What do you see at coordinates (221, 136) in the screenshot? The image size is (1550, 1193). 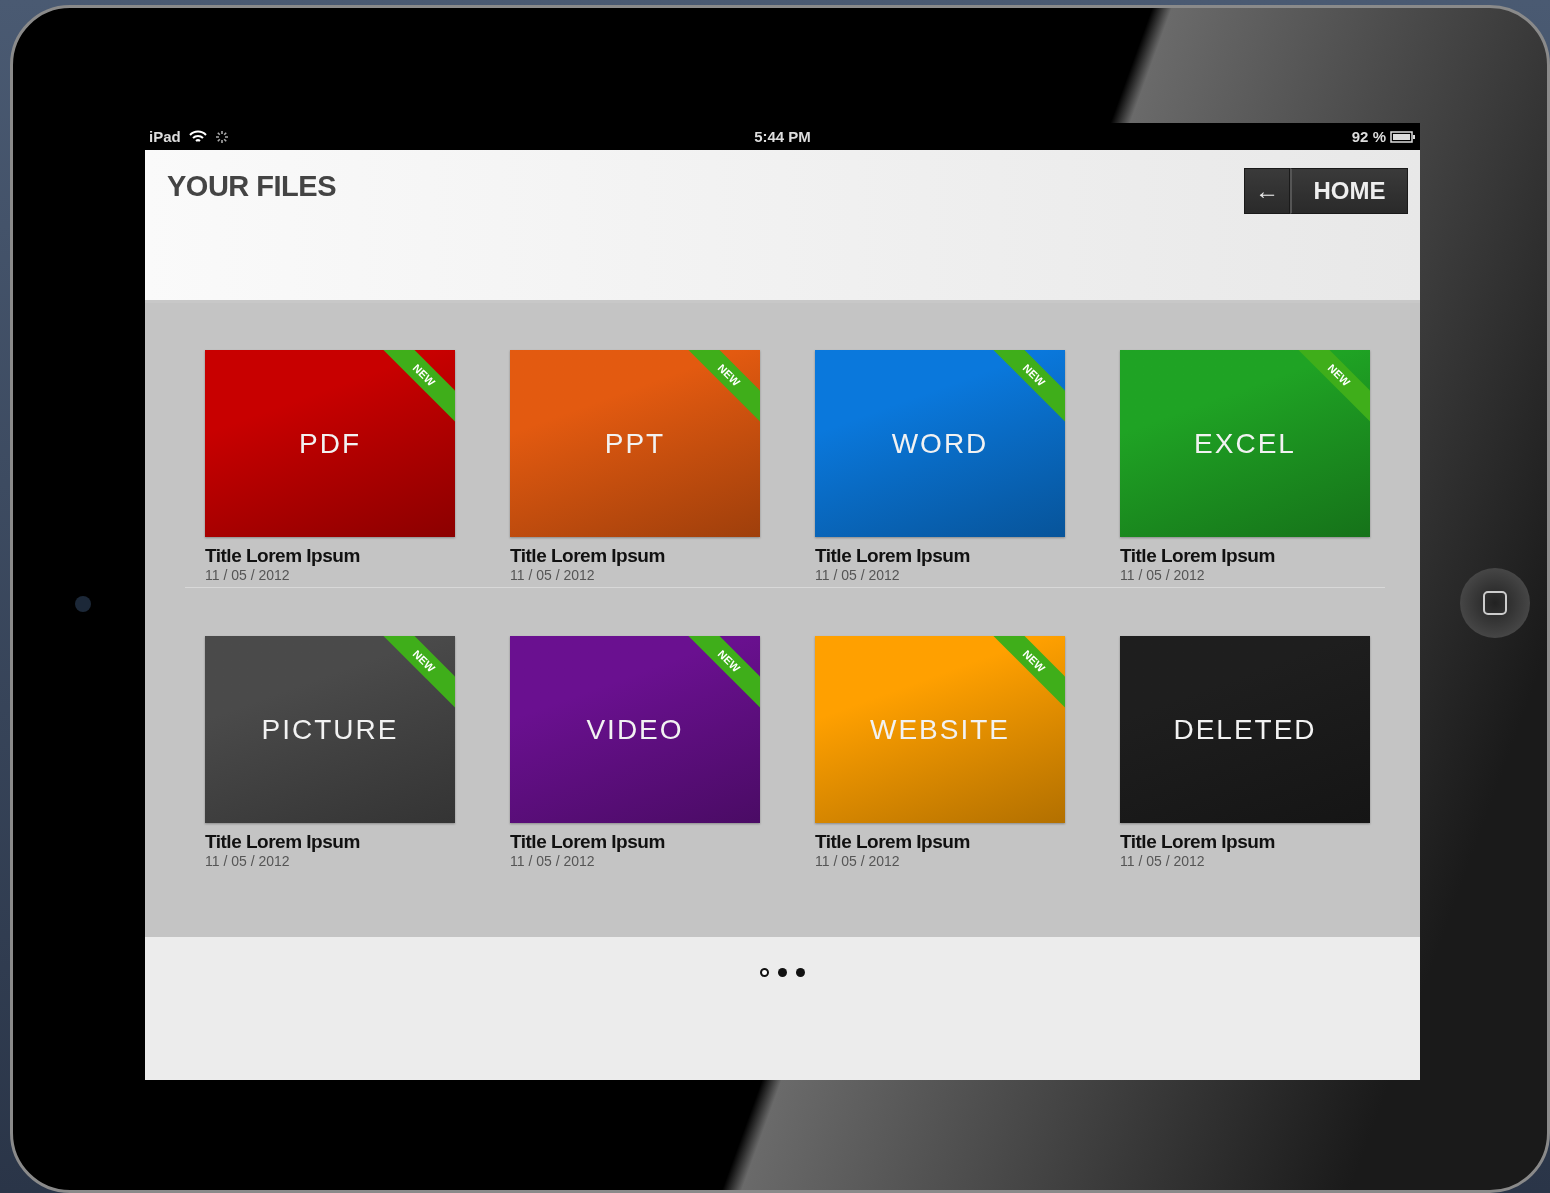 I see `activity-spinner-icon` at bounding box center [221, 136].